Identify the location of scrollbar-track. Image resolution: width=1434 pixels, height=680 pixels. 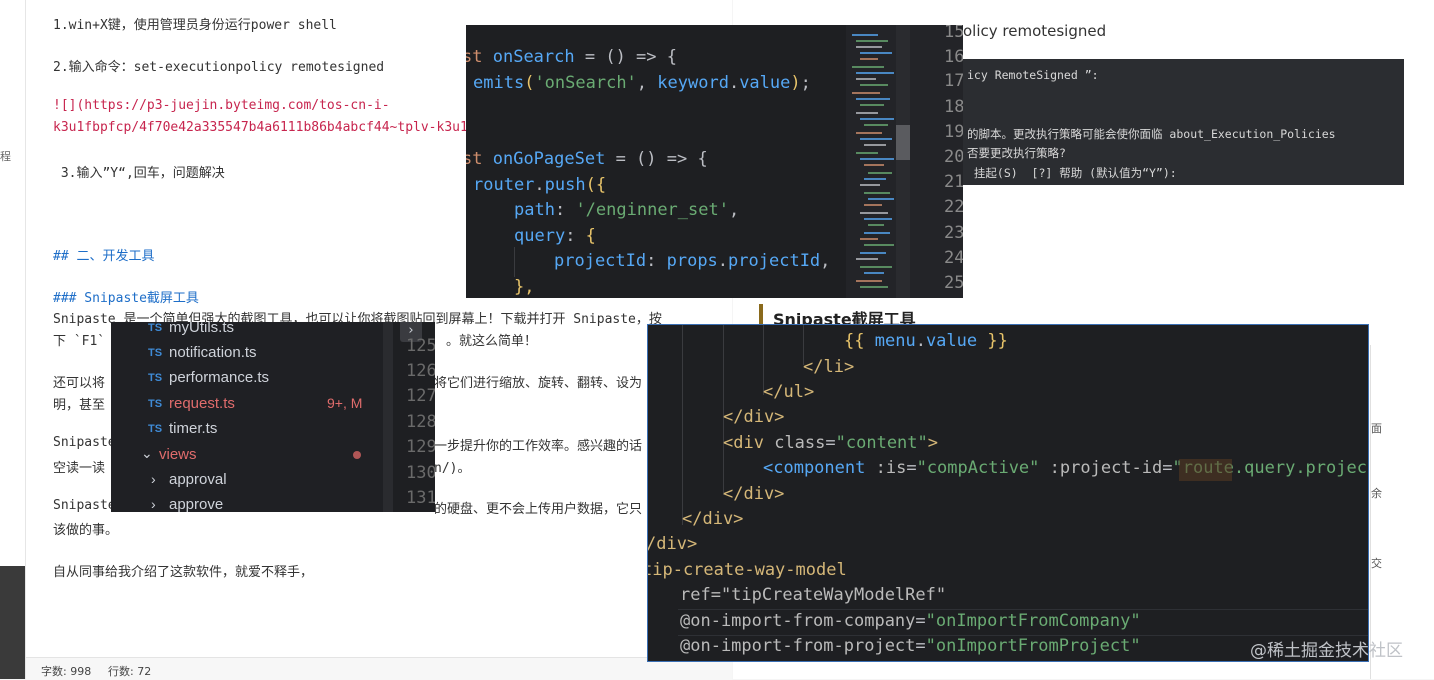
(903, 161).